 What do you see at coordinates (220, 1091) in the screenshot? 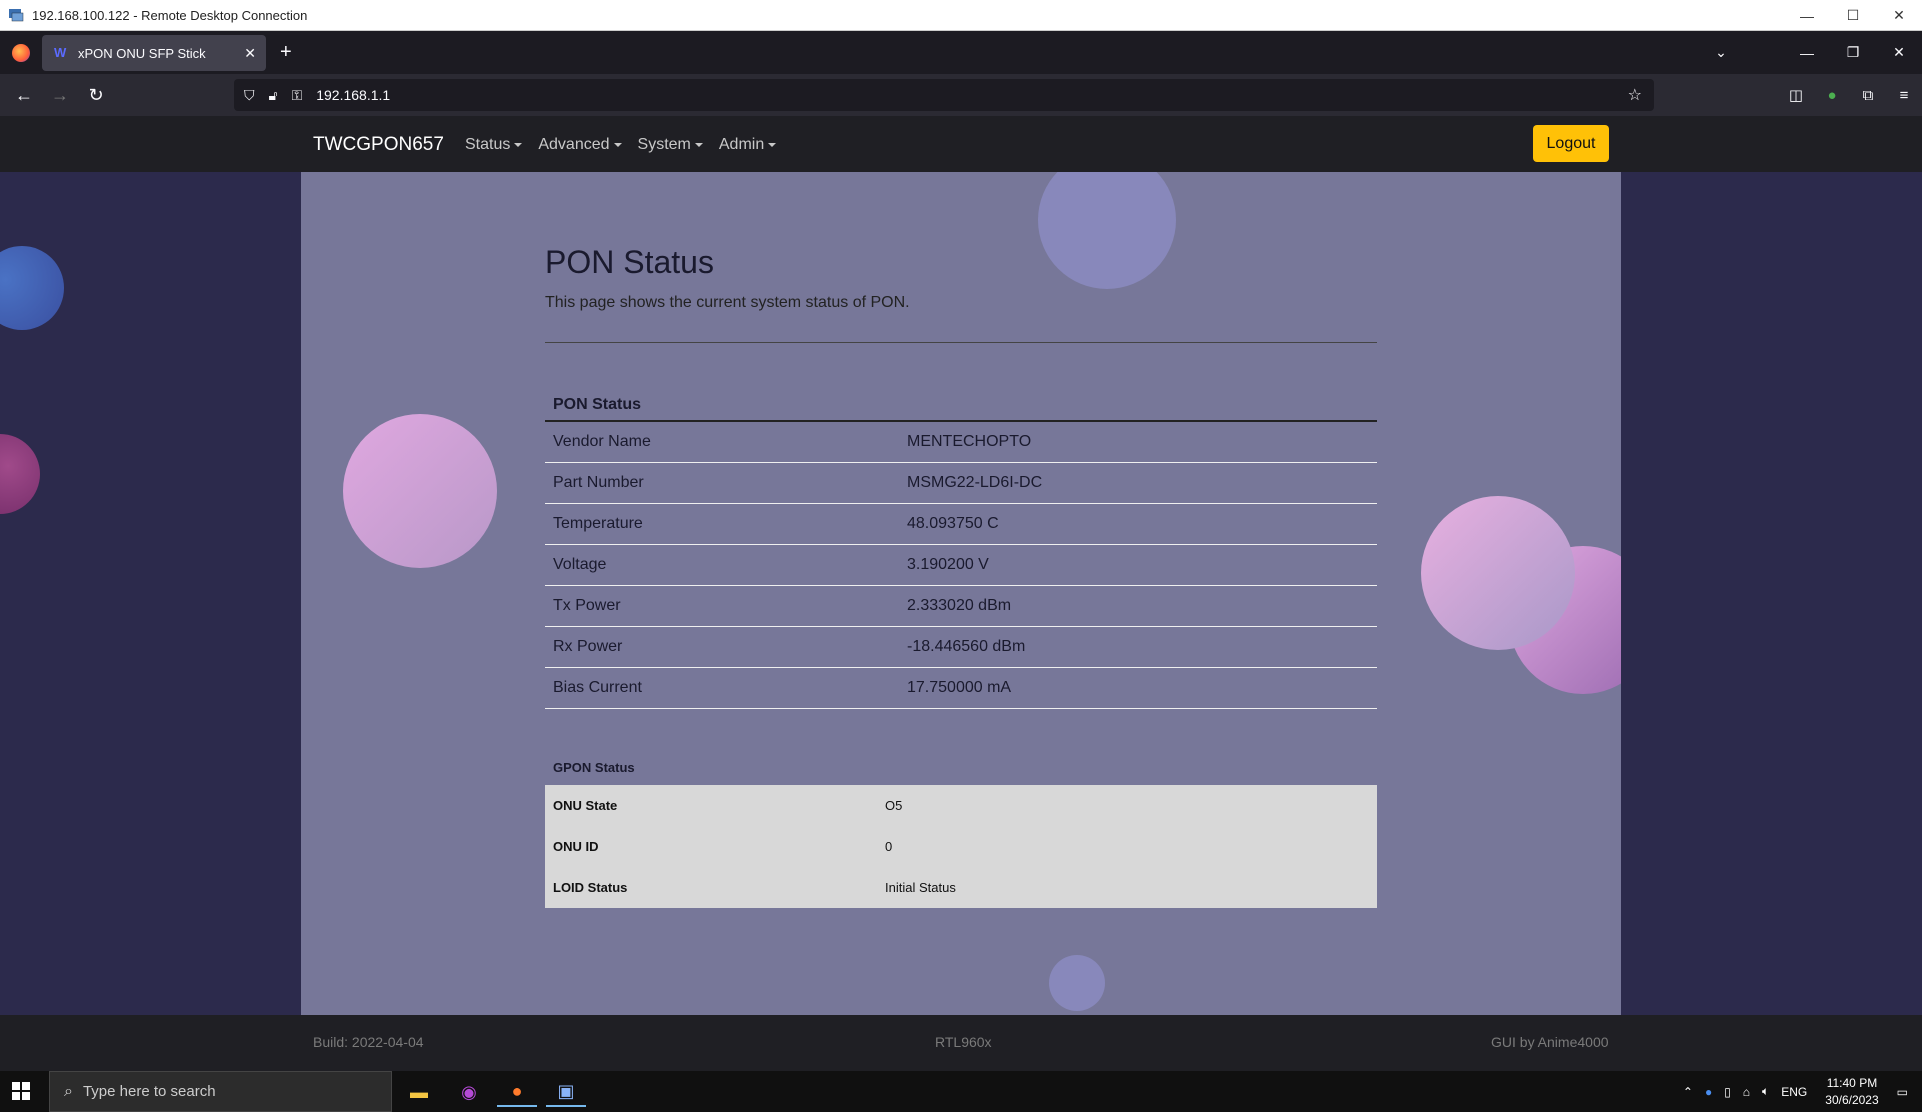
I see `taskbar-search: ⌕ Type here to search` at bounding box center [220, 1091].